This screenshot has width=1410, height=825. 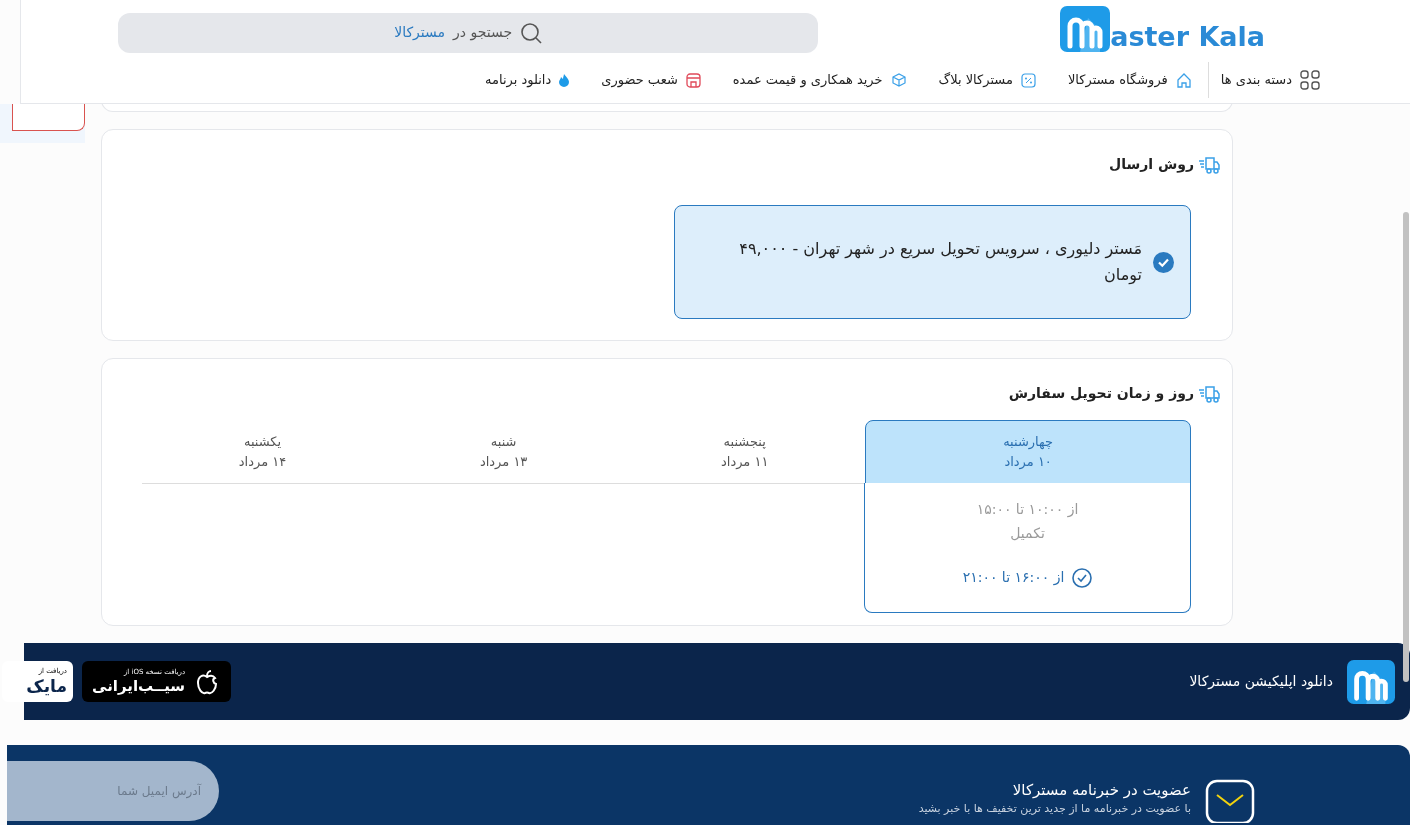 What do you see at coordinates (1101, 394) in the screenshot?
I see `section-title: روز و زمان تحویل سفارش` at bounding box center [1101, 394].